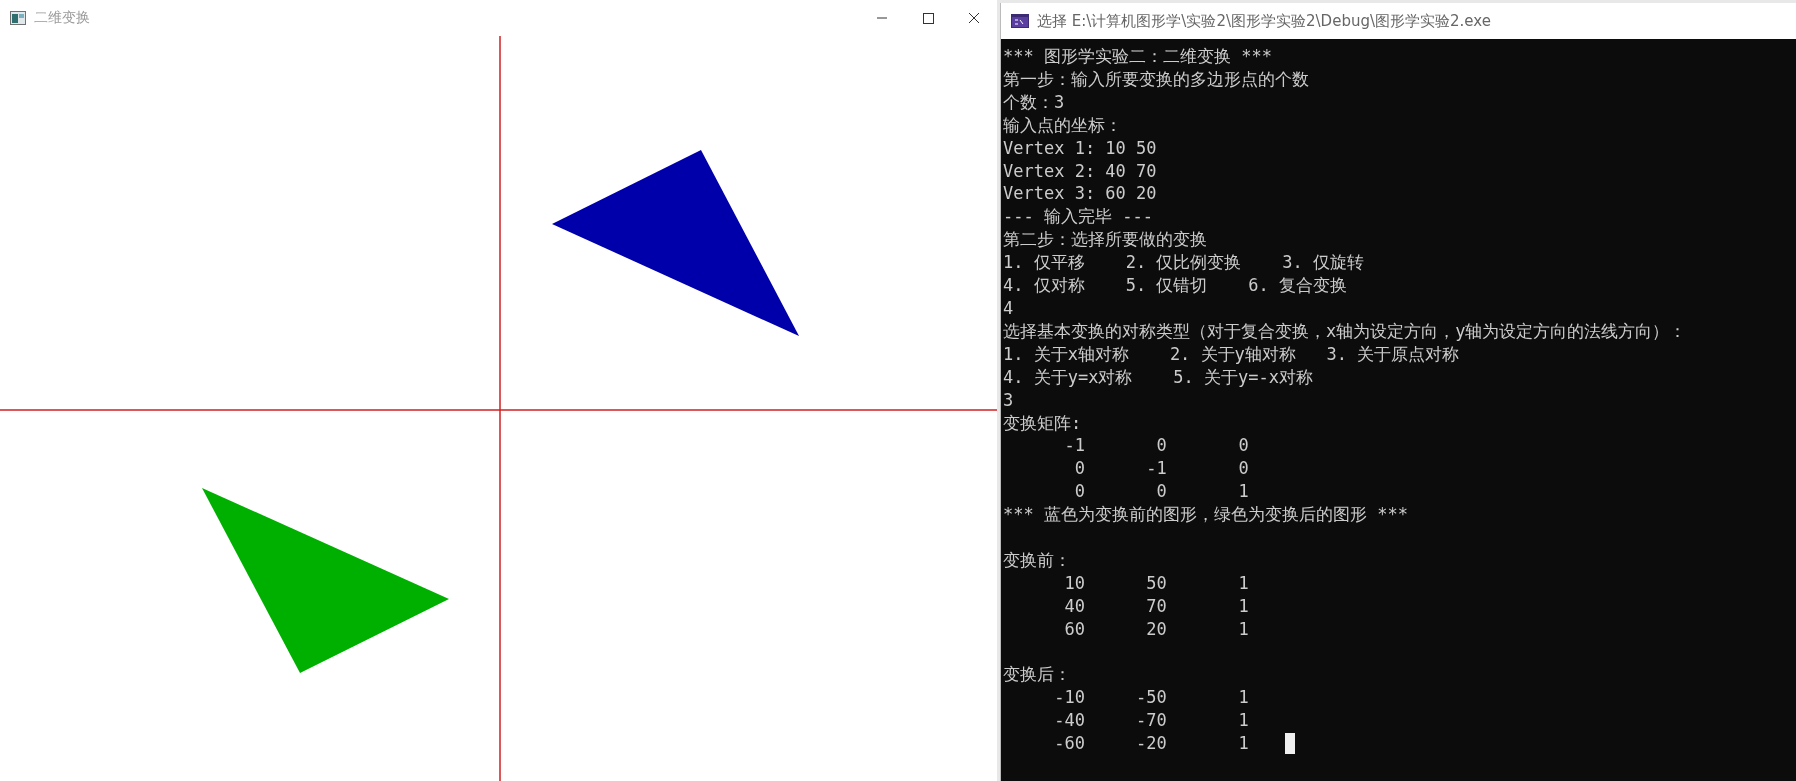 The width and height of the screenshot is (1796, 781). Describe the element at coordinates (1105, 240) in the screenshot. I see `console-line: 第二步：选择所要做的变换` at that location.